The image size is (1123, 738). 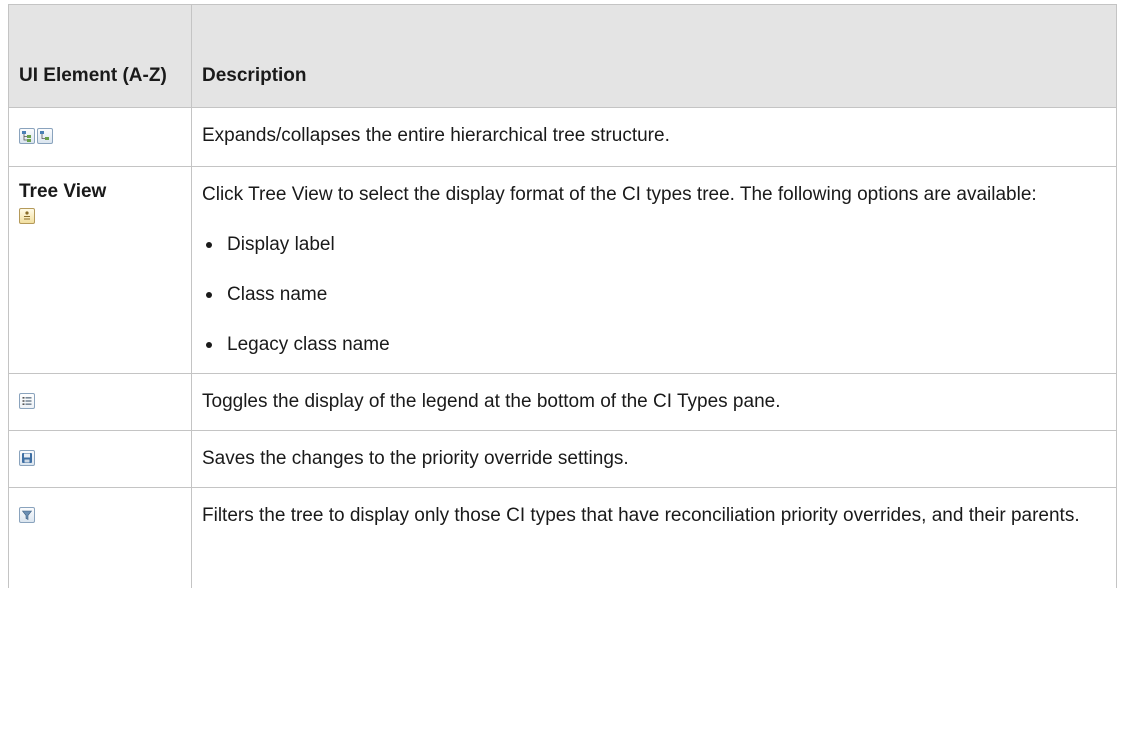 I want to click on list-item: Class name, so click(x=654, y=295).